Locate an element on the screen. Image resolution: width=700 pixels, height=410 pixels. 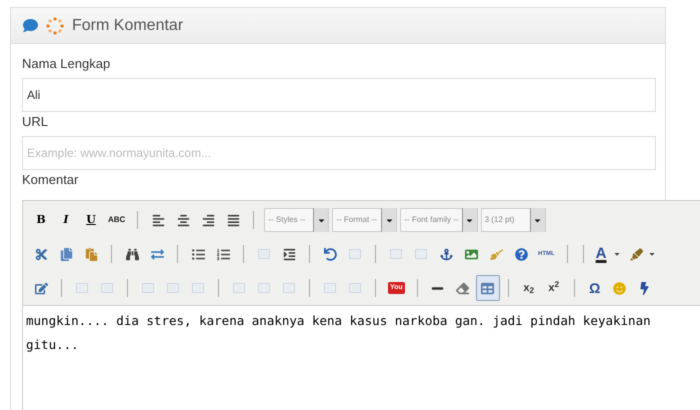
binoculars-icon is located at coordinates (132, 254).